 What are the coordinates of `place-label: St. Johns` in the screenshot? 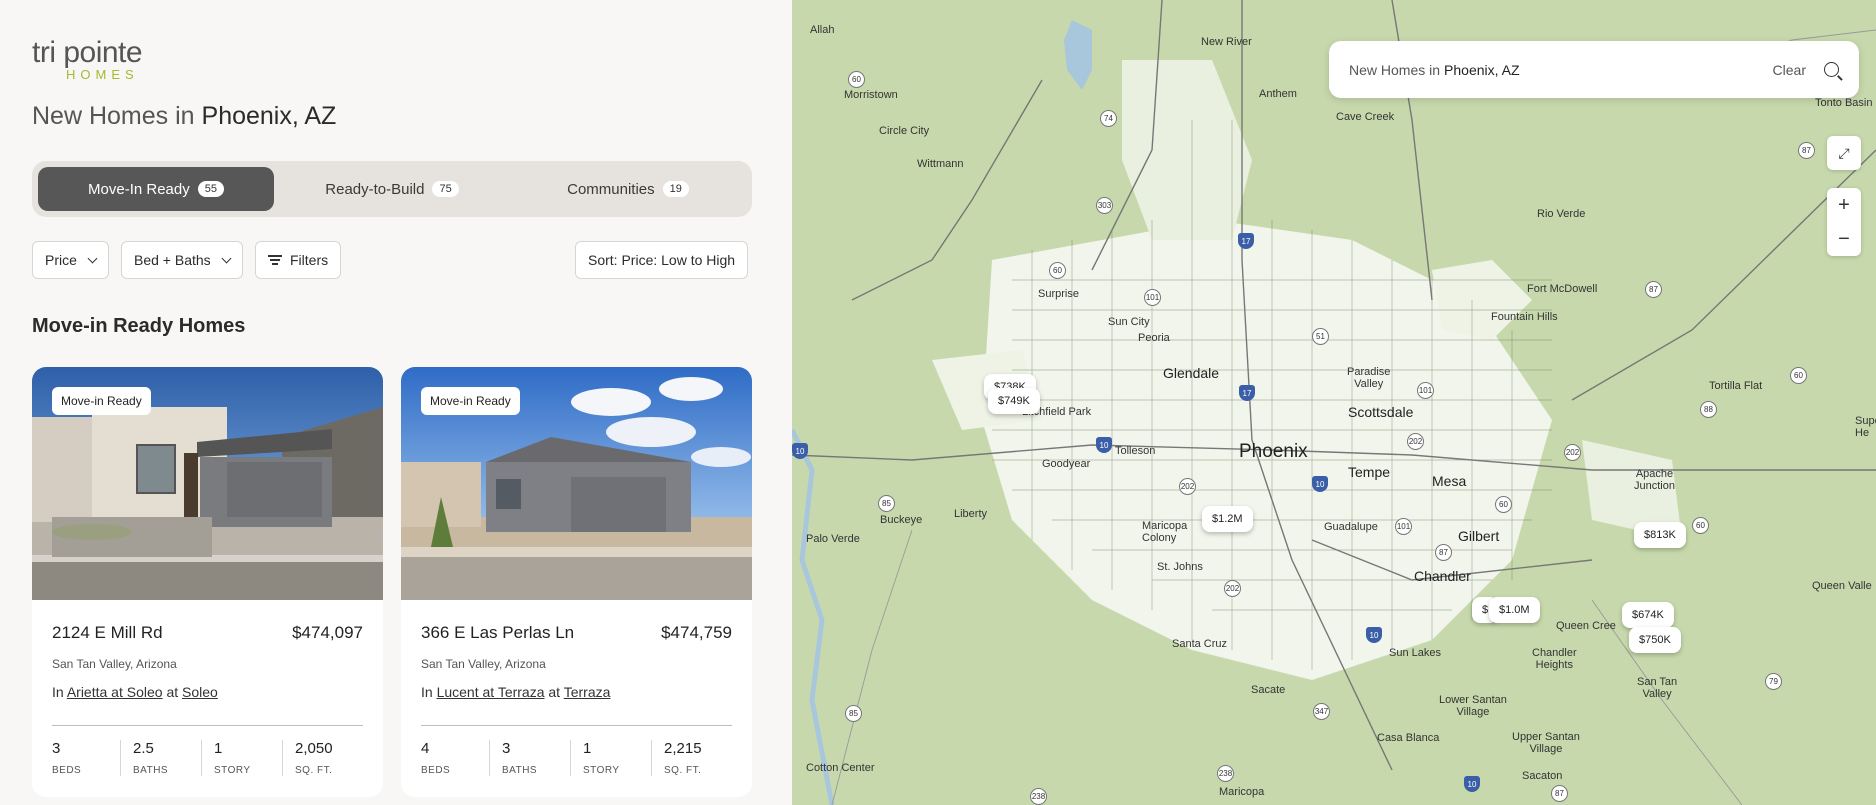 It's located at (1180, 567).